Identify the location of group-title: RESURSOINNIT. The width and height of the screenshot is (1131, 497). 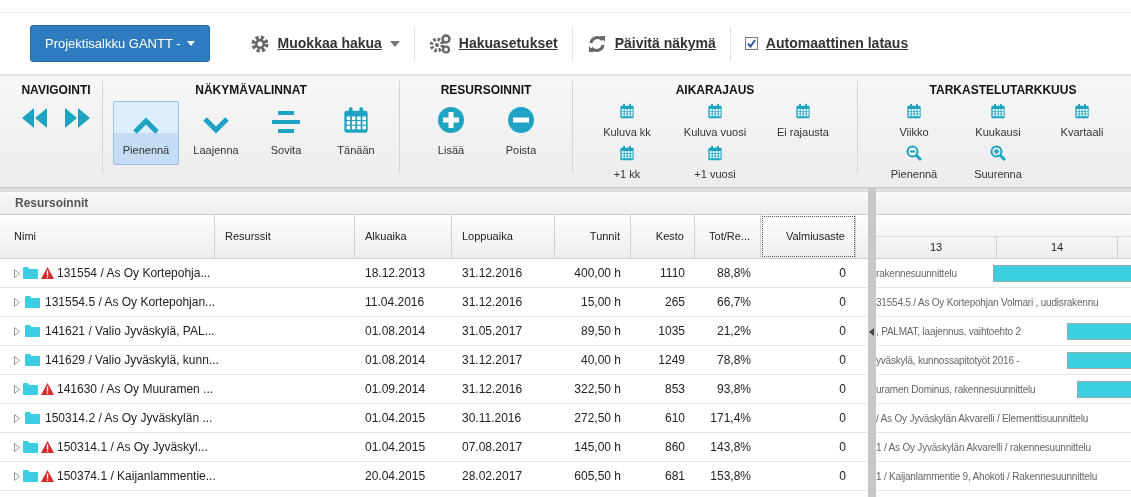
(486, 90).